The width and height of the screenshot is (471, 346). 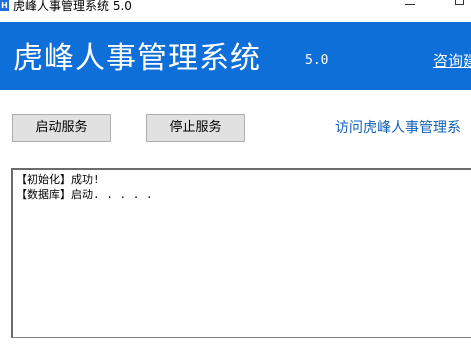 What do you see at coordinates (72, 6) in the screenshot?
I see `window-title: 虎峰人事管理系统 5.0` at bounding box center [72, 6].